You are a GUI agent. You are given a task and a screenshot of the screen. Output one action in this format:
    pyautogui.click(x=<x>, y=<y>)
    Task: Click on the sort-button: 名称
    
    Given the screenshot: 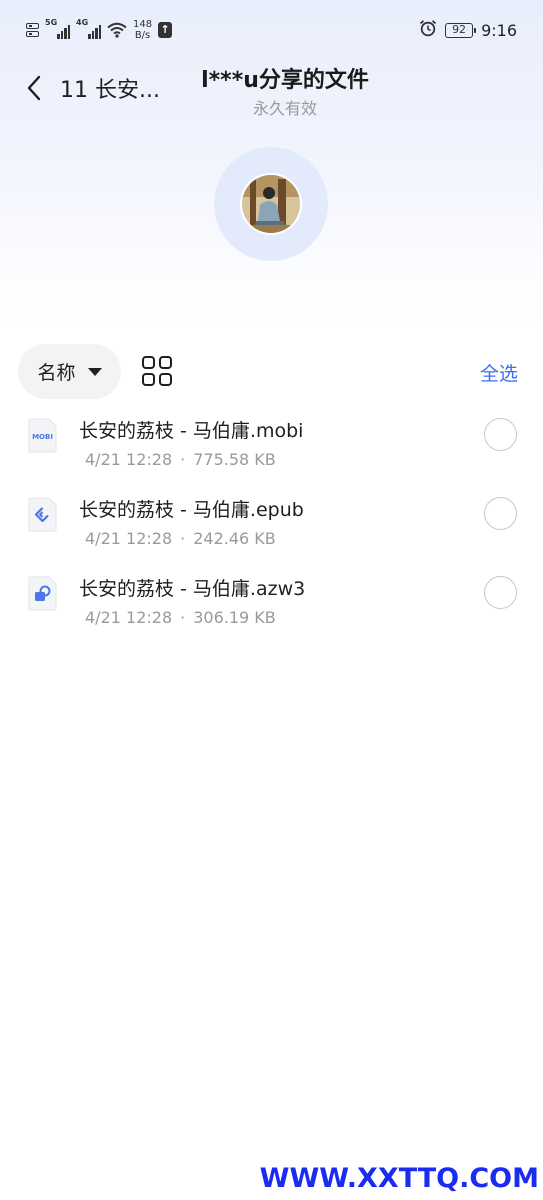 What is the action you would take?
    pyautogui.click(x=69, y=371)
    